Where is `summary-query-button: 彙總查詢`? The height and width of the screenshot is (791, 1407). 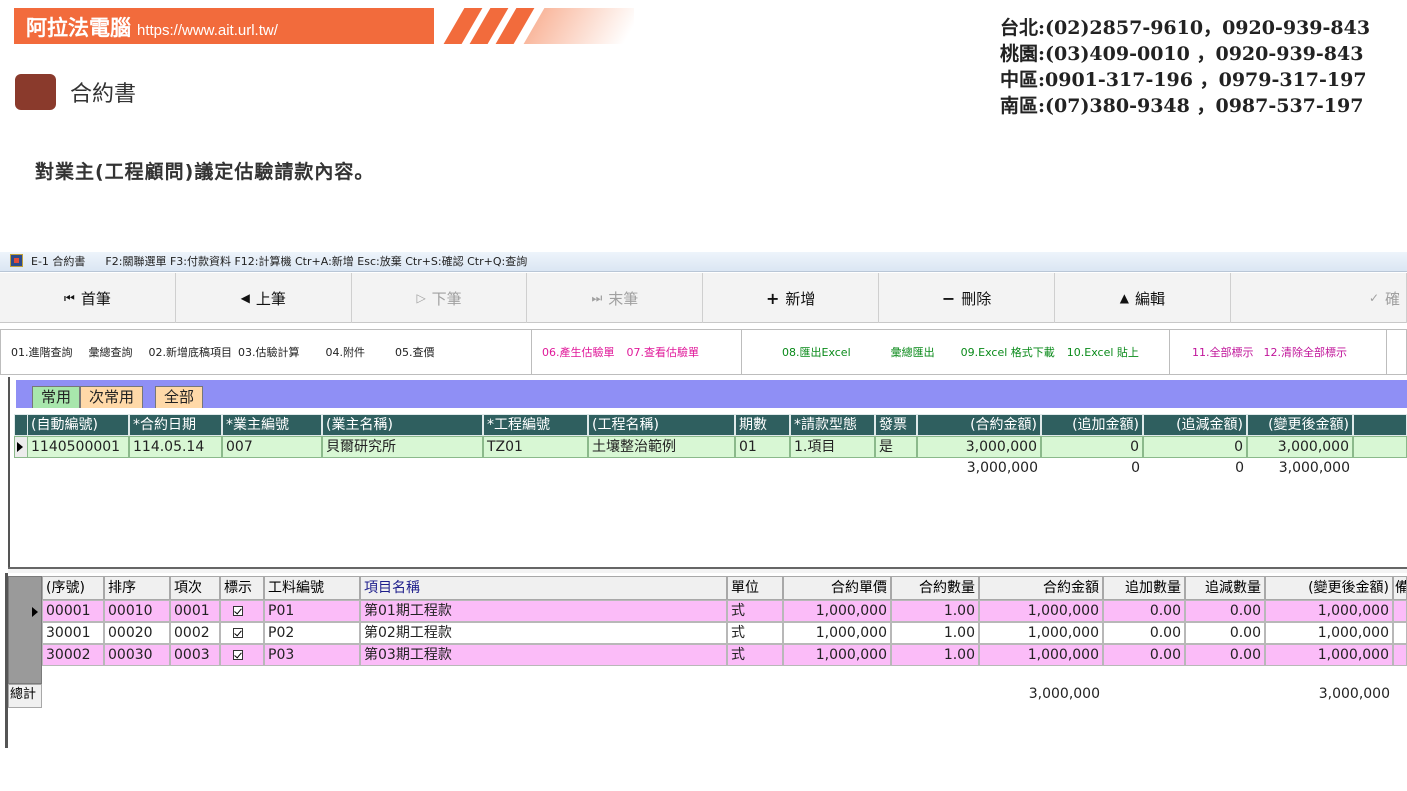 summary-query-button: 彙總查詢 is located at coordinates (111, 352).